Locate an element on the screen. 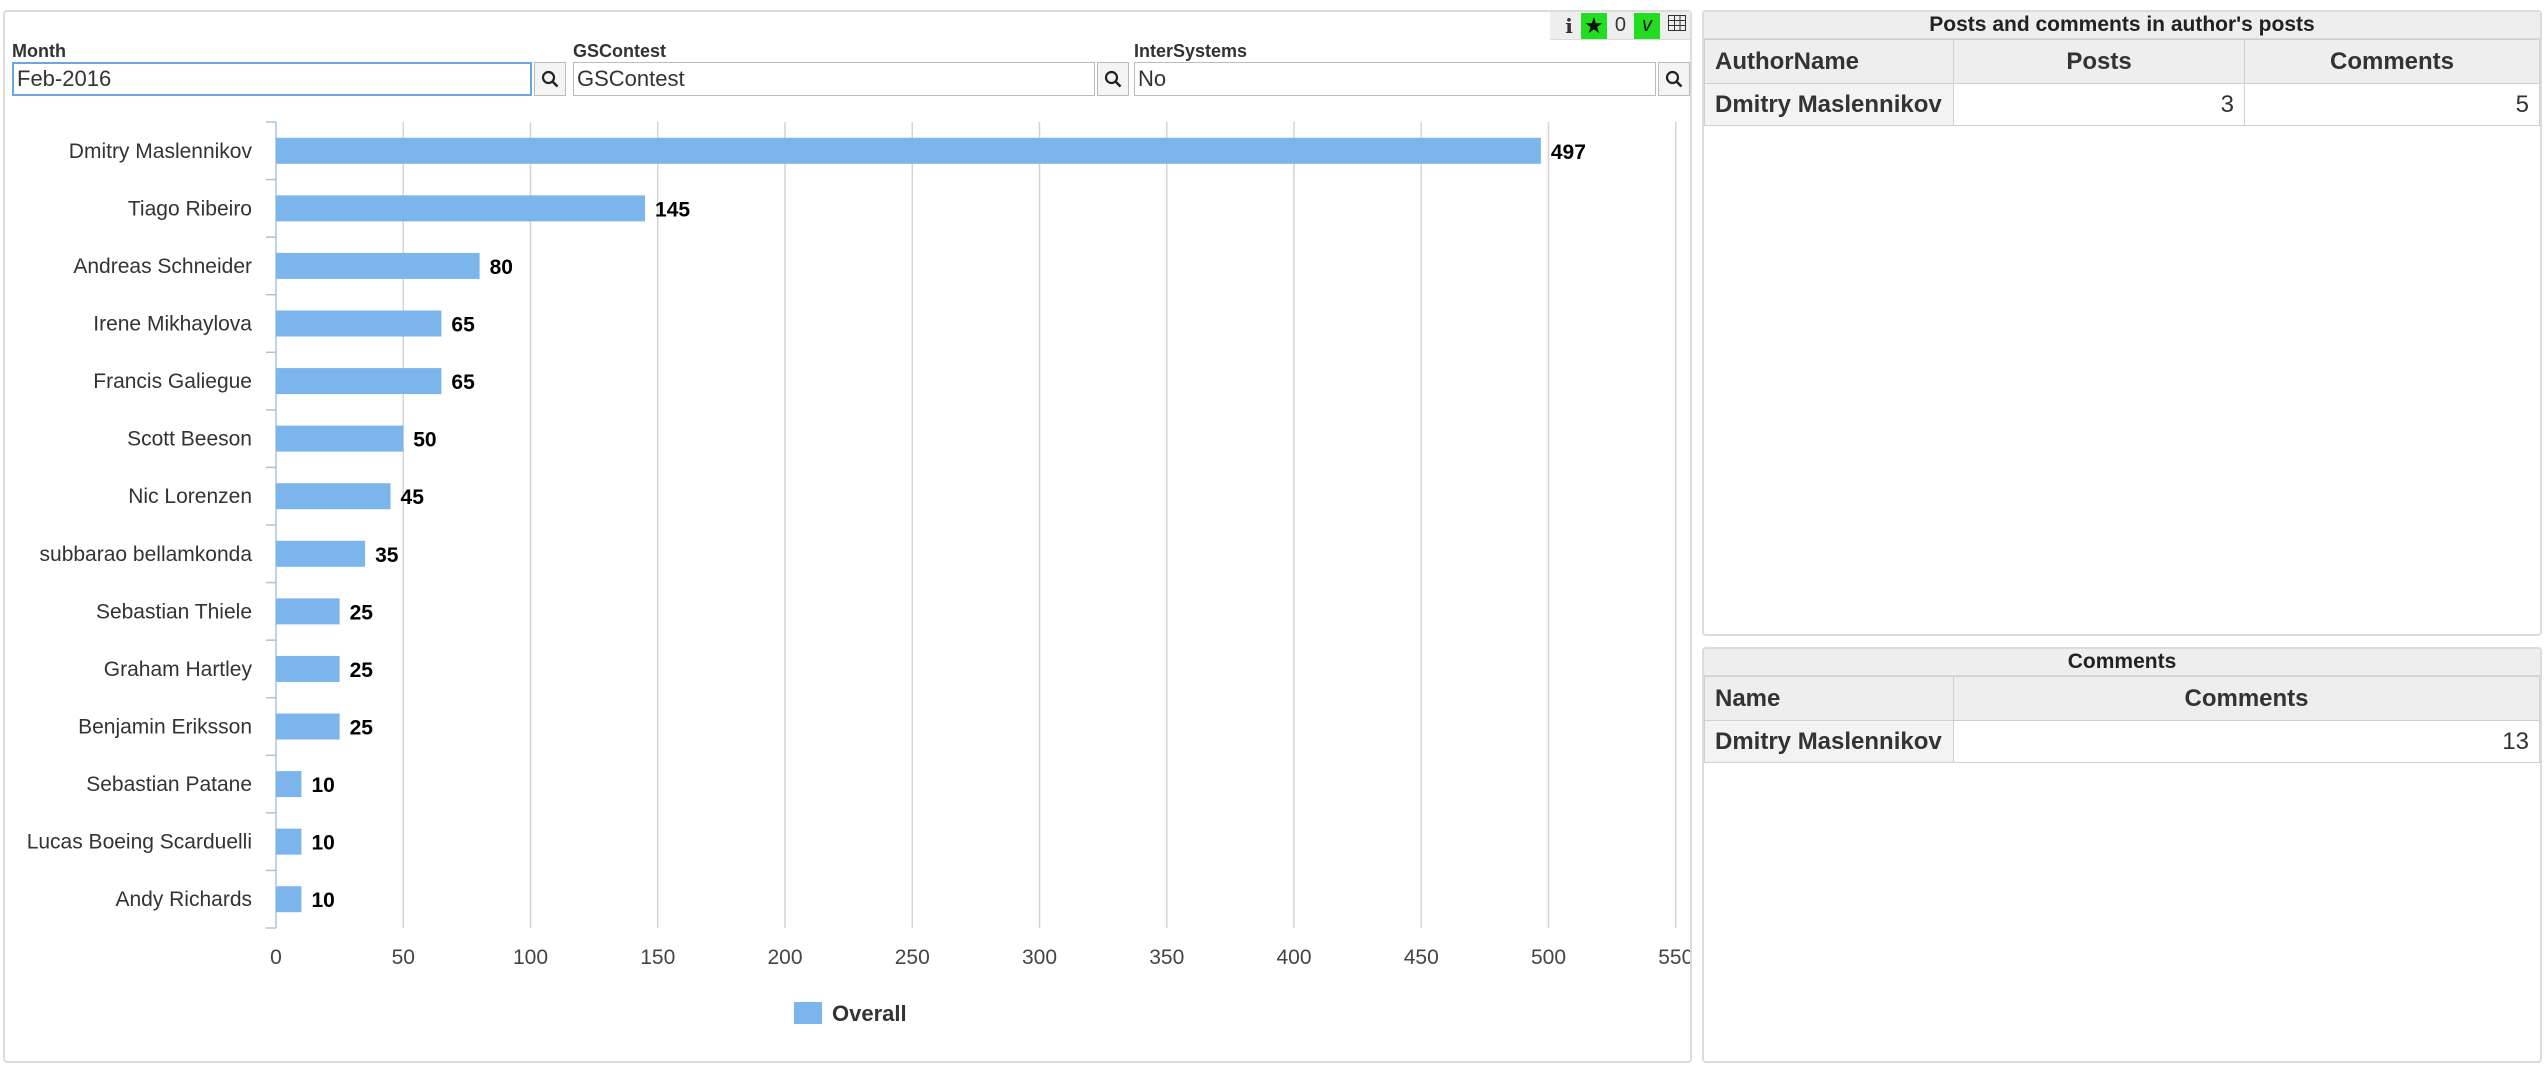 The width and height of the screenshot is (2546, 1076). posts-cell: 3 is located at coordinates (2099, 104).